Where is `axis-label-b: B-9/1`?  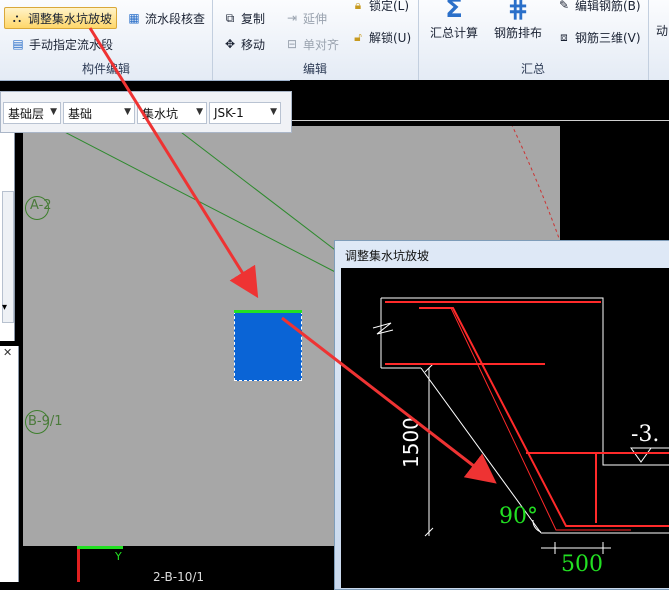
axis-label-b: B-9/1 is located at coordinates (45, 421).